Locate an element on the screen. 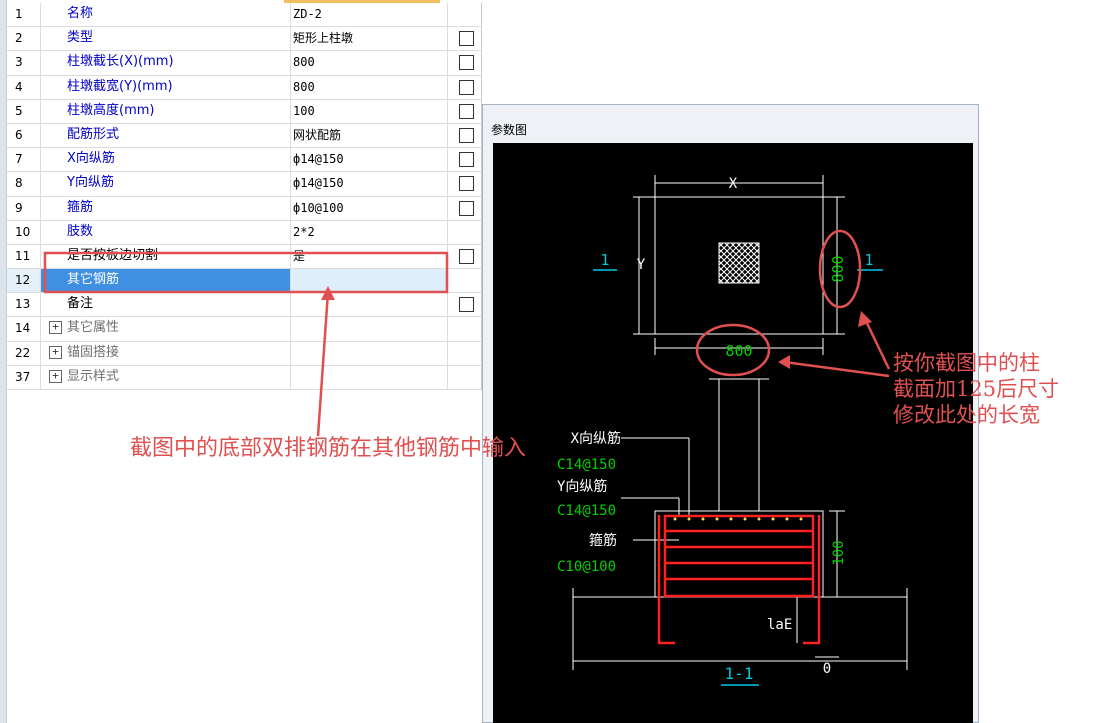 The height and width of the screenshot is (723, 1100). annotation-right-line2: 截面加125后尺寸 is located at coordinates (976, 389).